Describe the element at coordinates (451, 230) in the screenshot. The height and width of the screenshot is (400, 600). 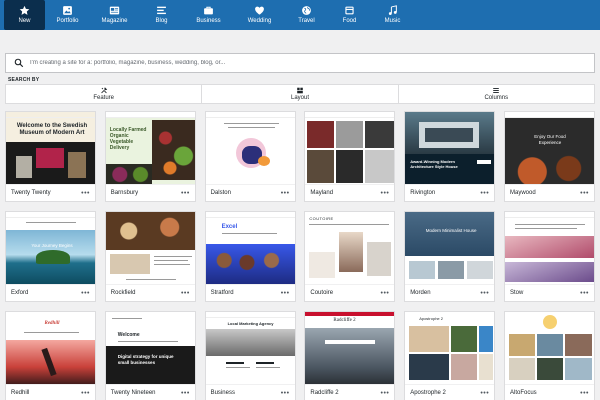
I see `preview-headline: Modern Minimalist House` at that location.